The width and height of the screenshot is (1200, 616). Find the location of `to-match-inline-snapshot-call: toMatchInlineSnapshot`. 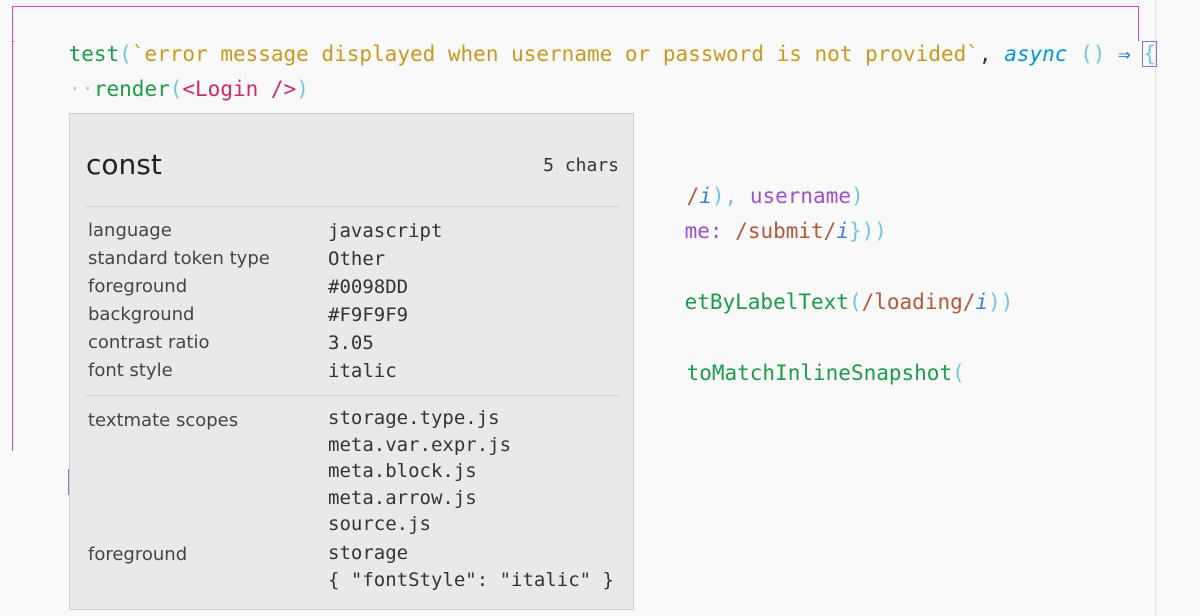

to-match-inline-snapshot-call: toMatchInlineSnapshot is located at coordinates (819, 373).